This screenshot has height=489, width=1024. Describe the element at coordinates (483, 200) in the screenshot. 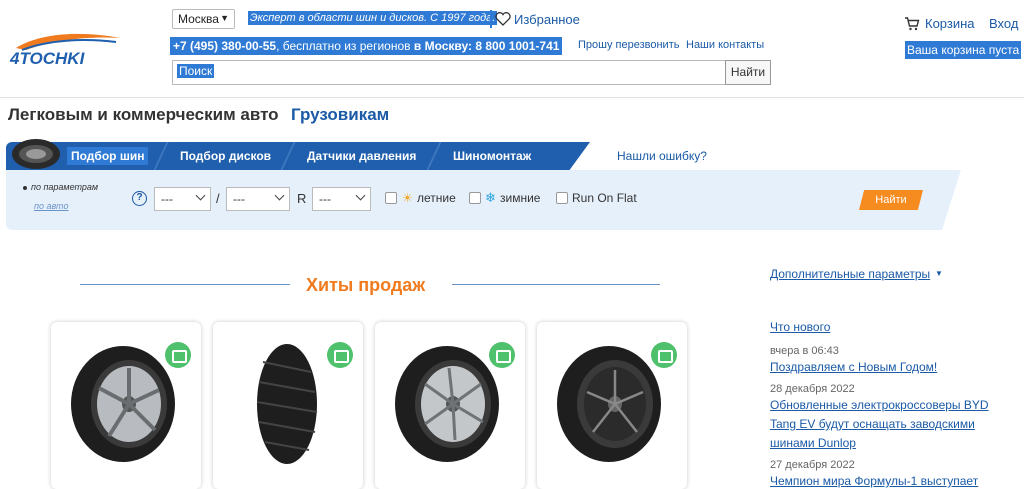

I see `filter-panel` at that location.